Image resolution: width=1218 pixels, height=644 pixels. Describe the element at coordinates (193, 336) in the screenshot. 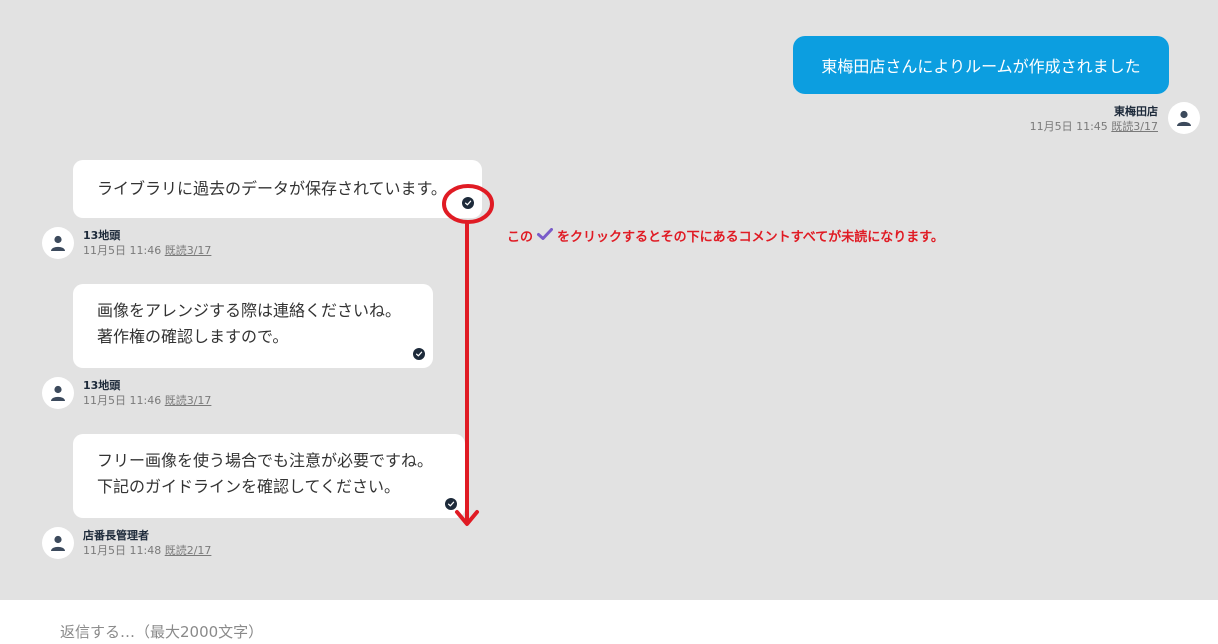

I see `message-text-line: 著作権の確認しますので。` at that location.